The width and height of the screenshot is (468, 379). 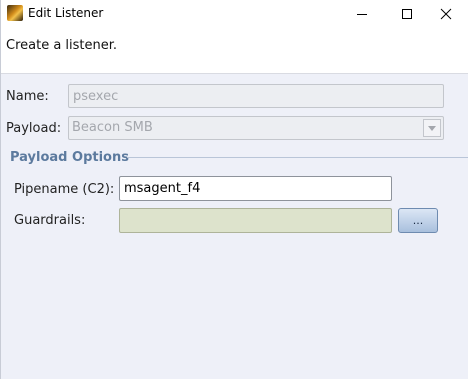 What do you see at coordinates (234, 51) in the screenshot?
I see `description-panel: Create a listener.` at bounding box center [234, 51].